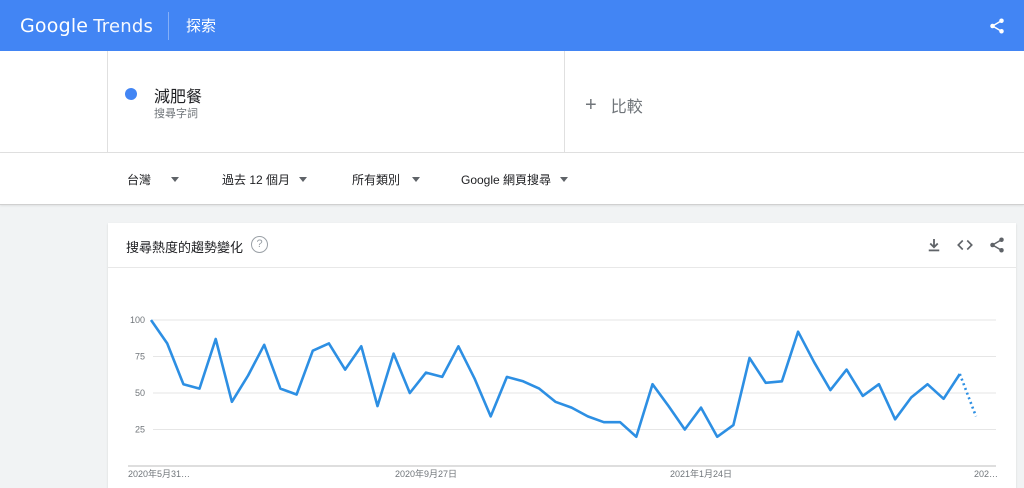 Image resolution: width=1024 pixels, height=488 pixels. I want to click on compare-button: + 比較, so click(614, 105).